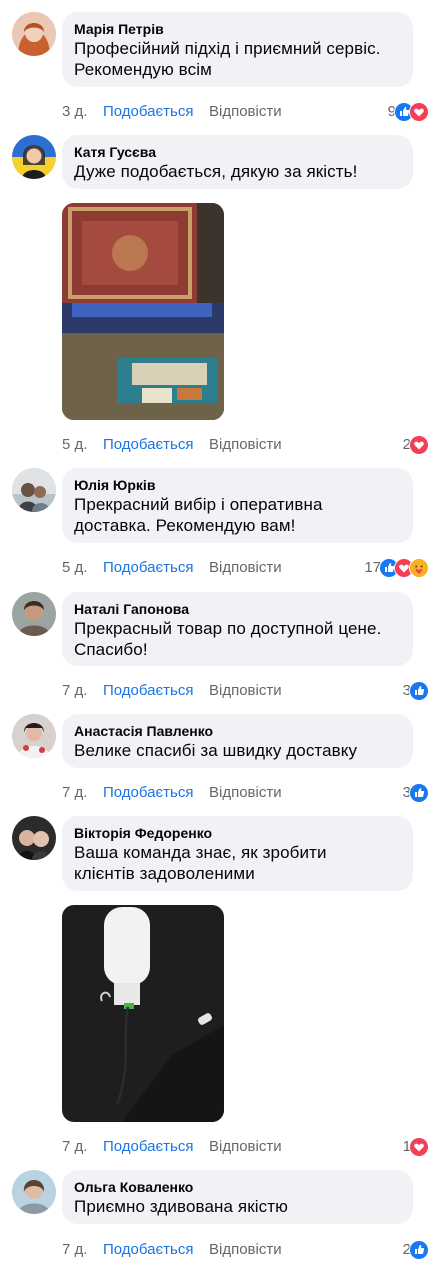 Image resolution: width=440 pixels, height=1273 pixels. What do you see at coordinates (237, 833) in the screenshot?
I see `comment-author: Вікторія Федоренко` at bounding box center [237, 833].